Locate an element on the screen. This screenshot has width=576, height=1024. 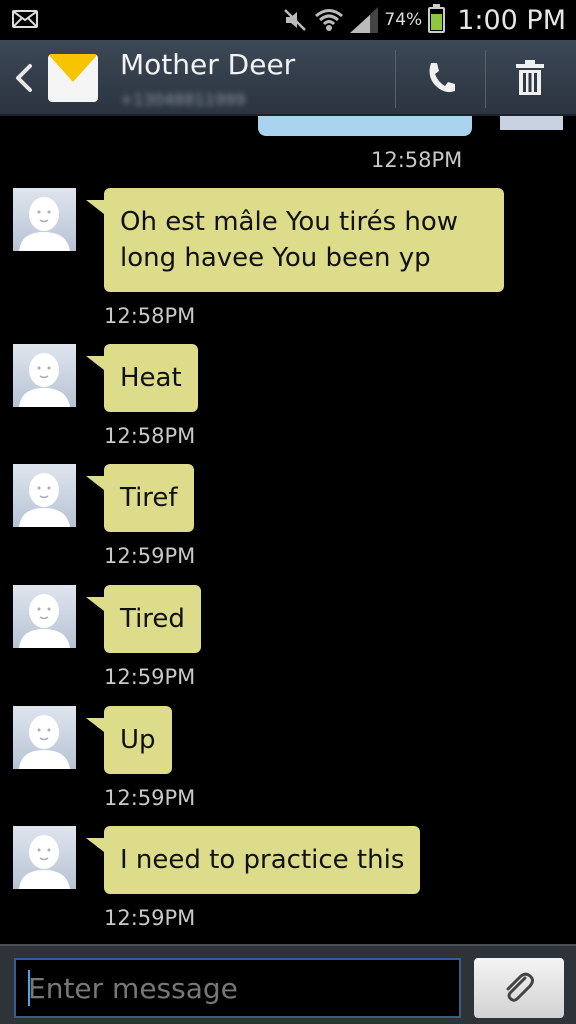
back-icon is located at coordinates (24, 78).